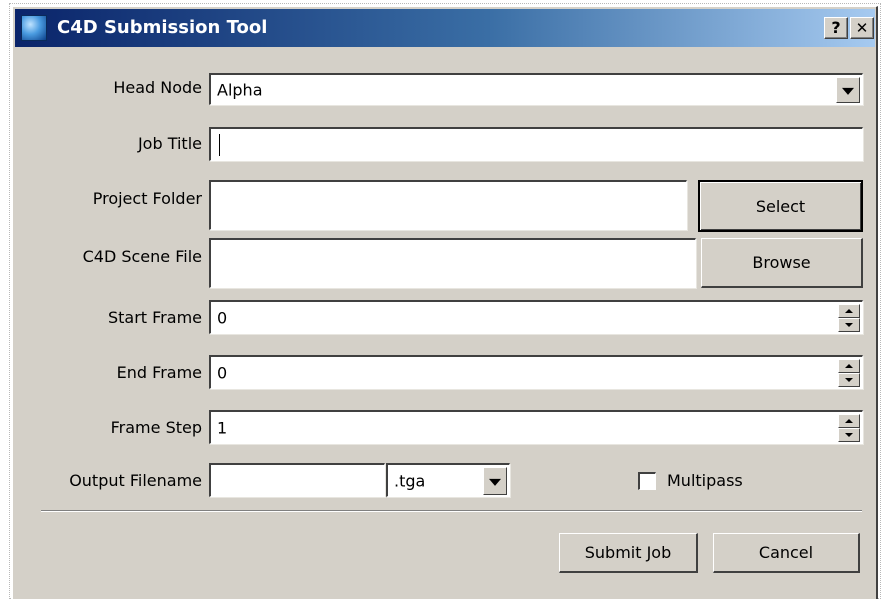 This screenshot has width=890, height=599. Describe the element at coordinates (169, 143) in the screenshot. I see `job-title-label: Job Title` at that location.